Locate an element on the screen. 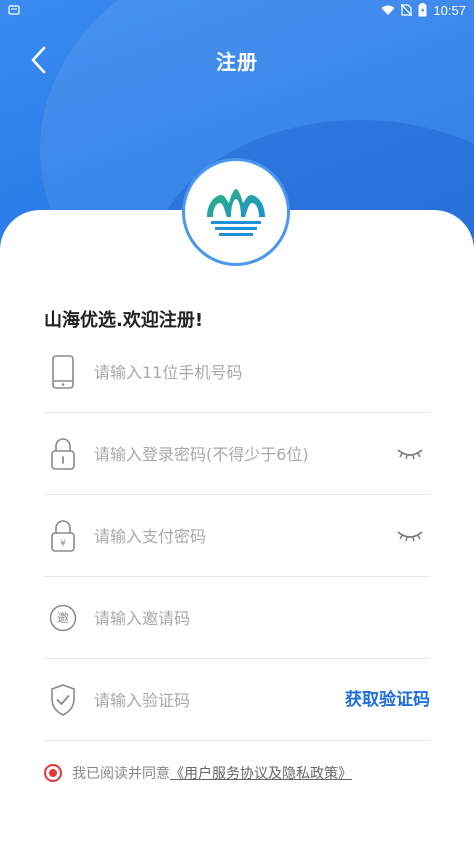  notification-icon is located at coordinates (14, 10).